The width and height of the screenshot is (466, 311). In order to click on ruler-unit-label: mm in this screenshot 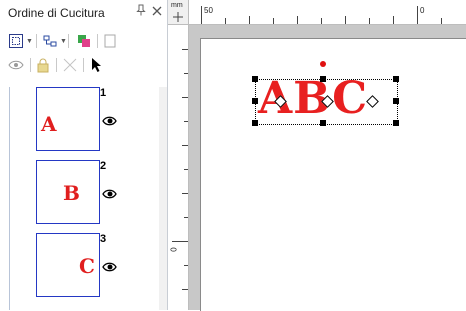, I will do `click(177, 5)`.